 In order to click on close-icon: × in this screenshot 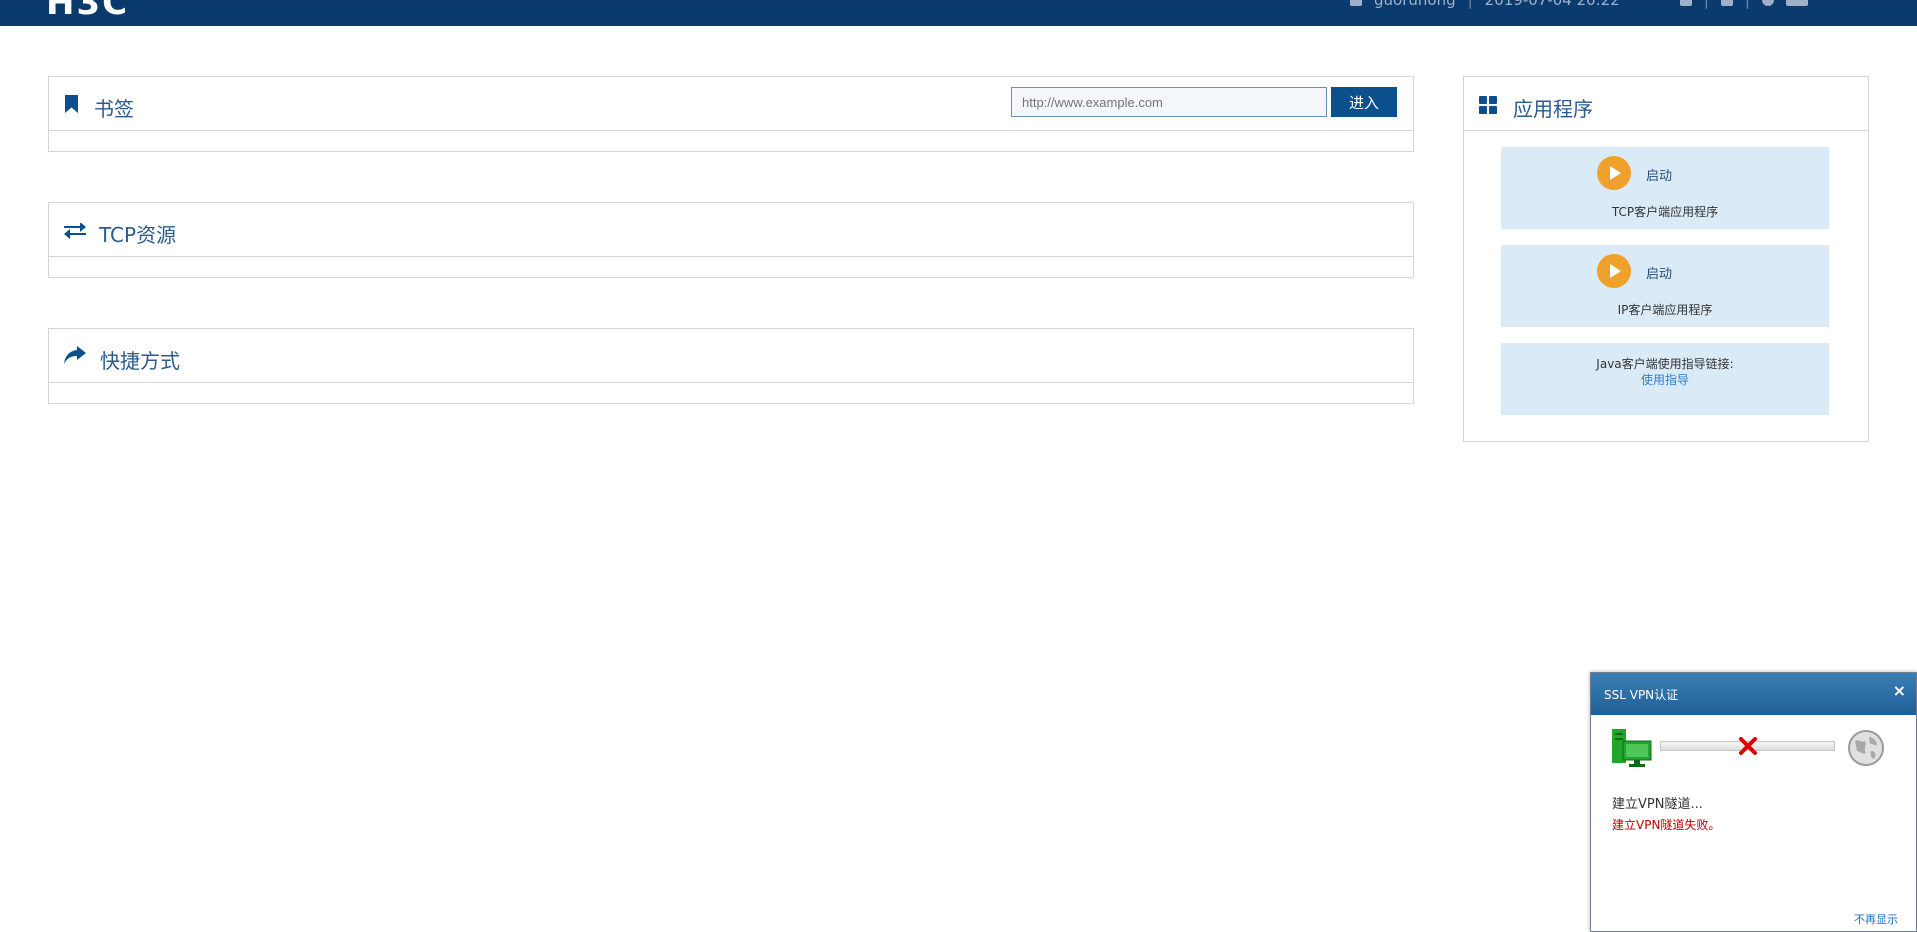, I will do `click(1899, 691)`.